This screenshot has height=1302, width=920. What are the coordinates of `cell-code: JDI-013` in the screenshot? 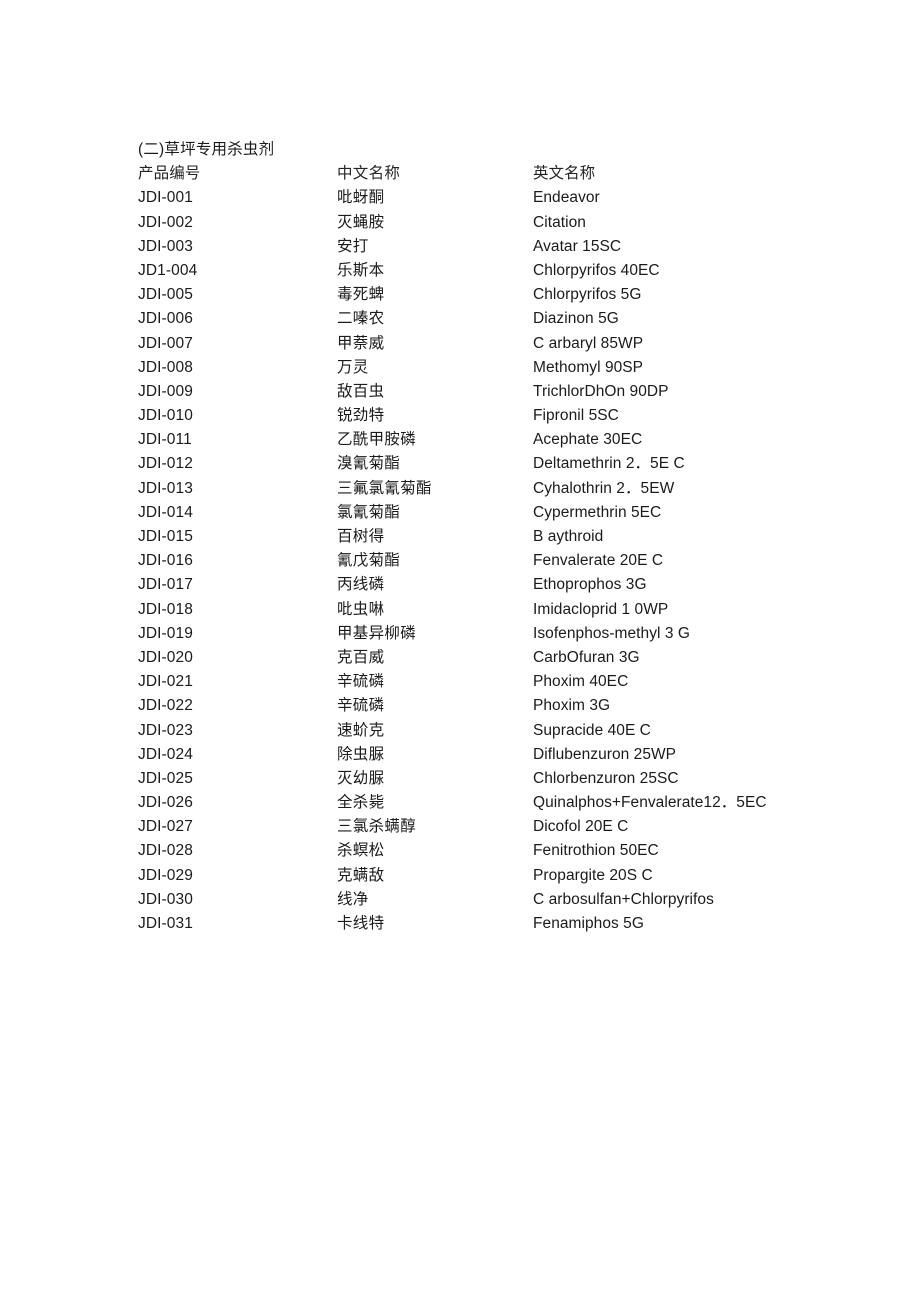 It's located at (165, 488).